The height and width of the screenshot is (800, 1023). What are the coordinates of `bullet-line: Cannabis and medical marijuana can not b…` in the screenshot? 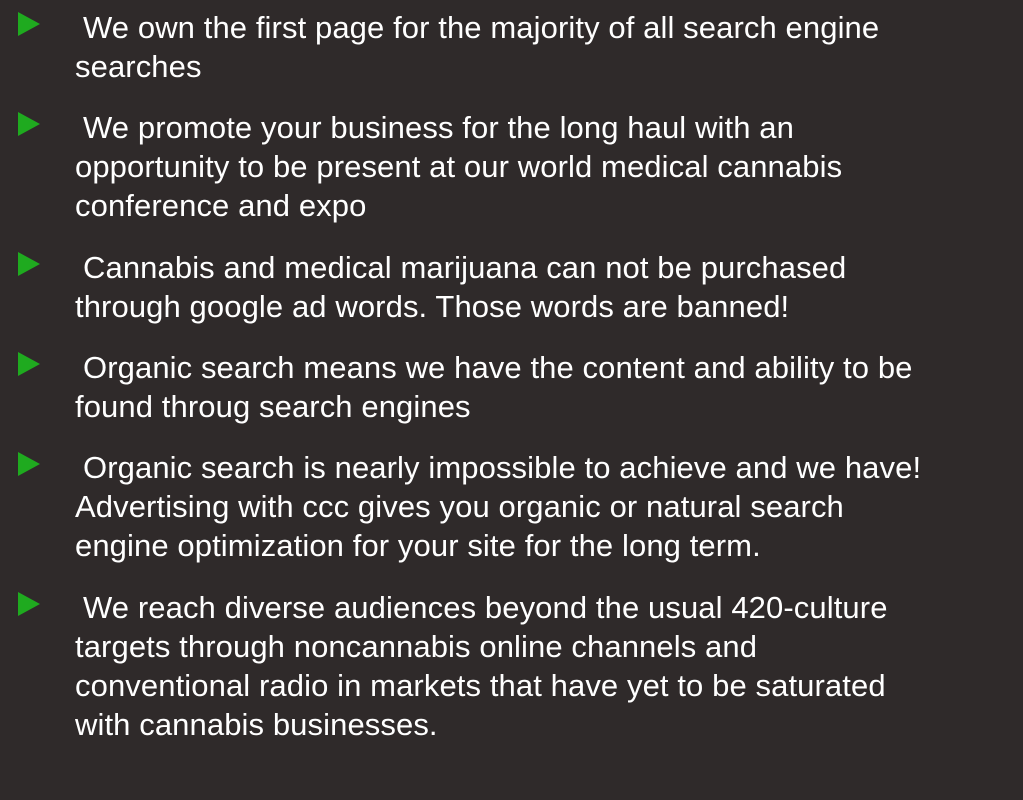 It's located at (465, 267).